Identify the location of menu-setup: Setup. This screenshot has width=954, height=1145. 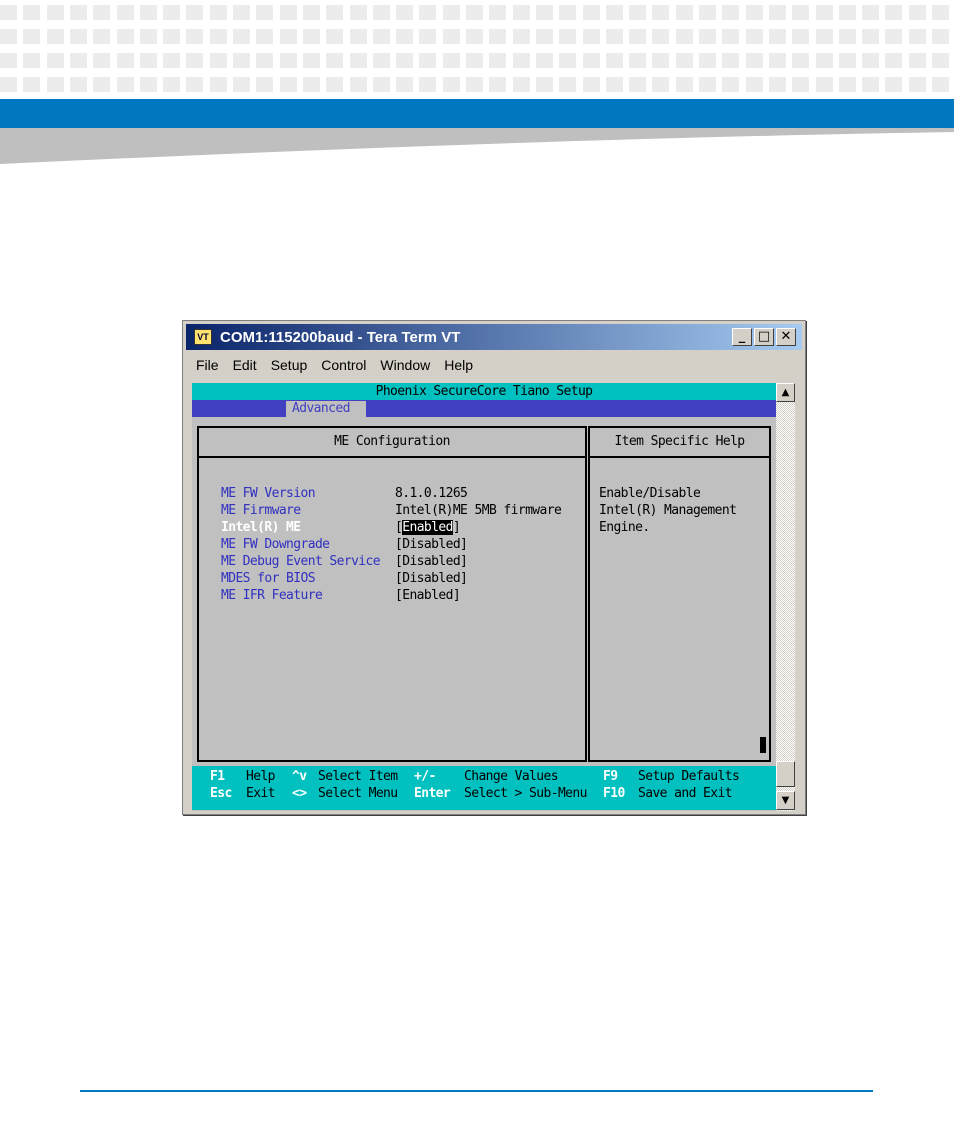
(289, 365).